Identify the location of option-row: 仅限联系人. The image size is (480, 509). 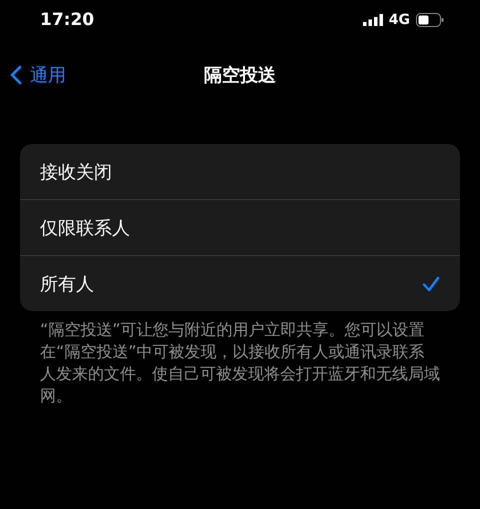
(240, 227).